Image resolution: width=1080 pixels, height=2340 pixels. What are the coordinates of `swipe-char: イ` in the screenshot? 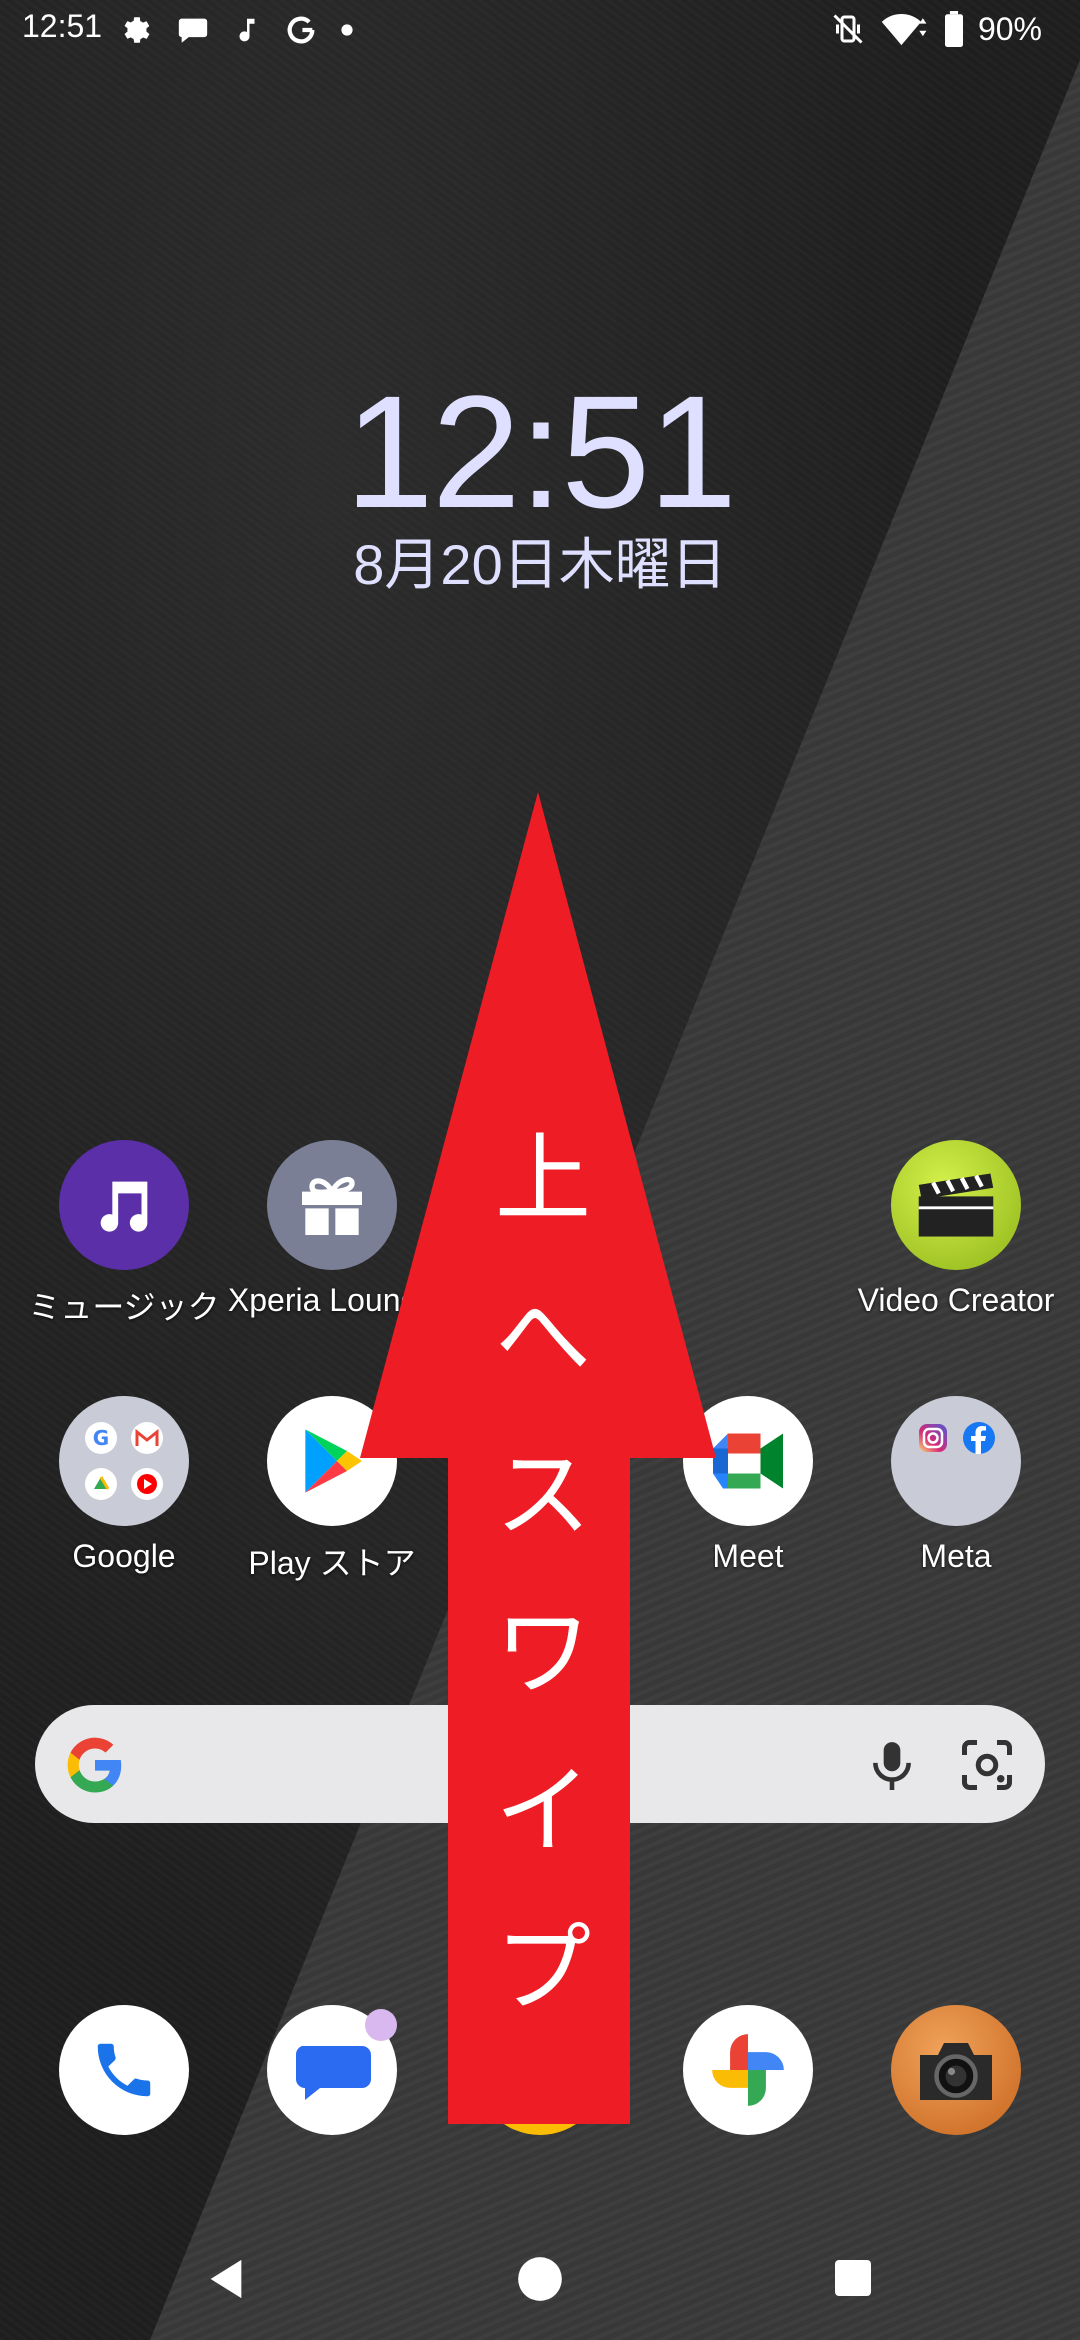 It's located at (543, 1811).